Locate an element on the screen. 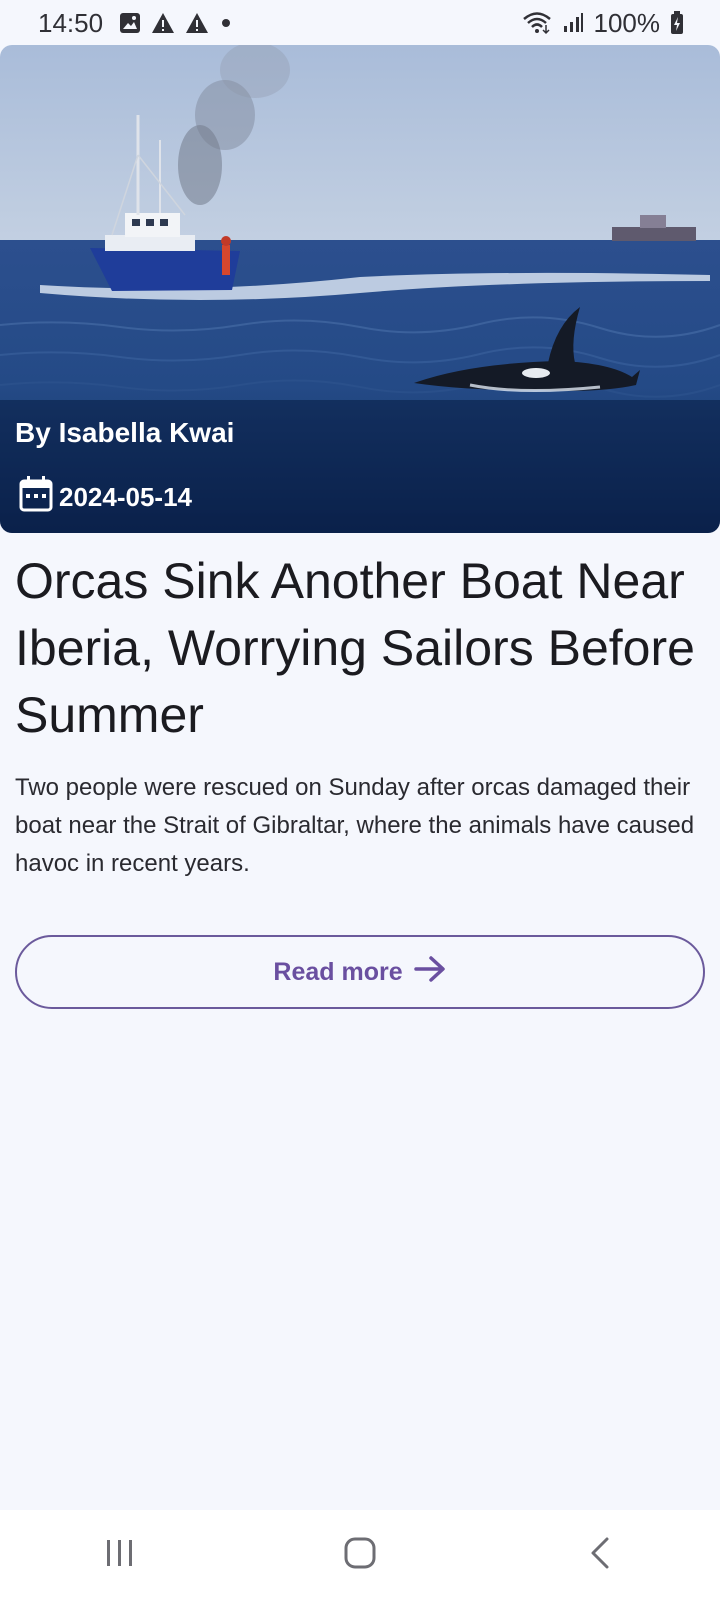 This screenshot has width=720, height=1600. back-button is located at coordinates (600, 1555).